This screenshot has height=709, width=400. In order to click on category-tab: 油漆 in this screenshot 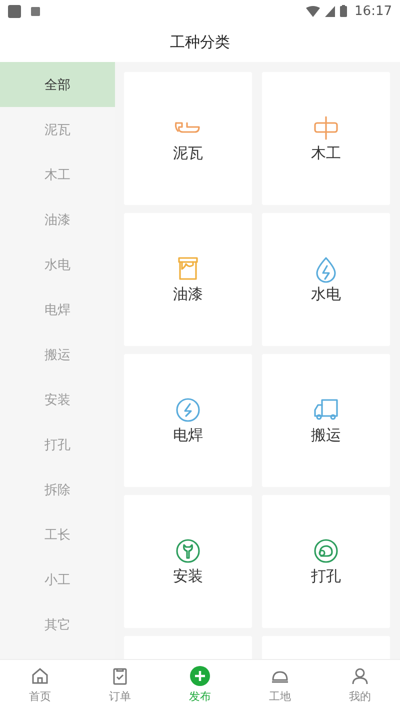, I will do `click(57, 219)`.